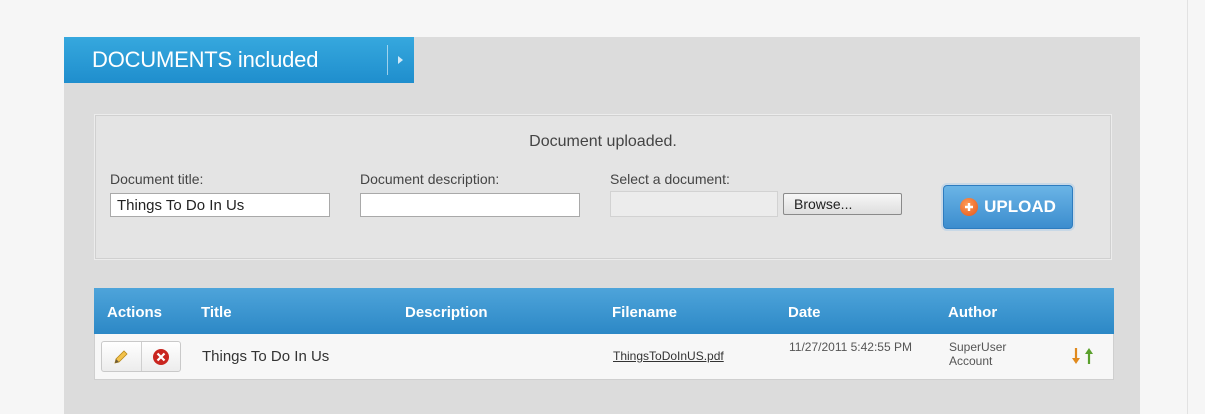 The width and height of the screenshot is (1205, 414). I want to click on column-filename: Filename, so click(644, 312).